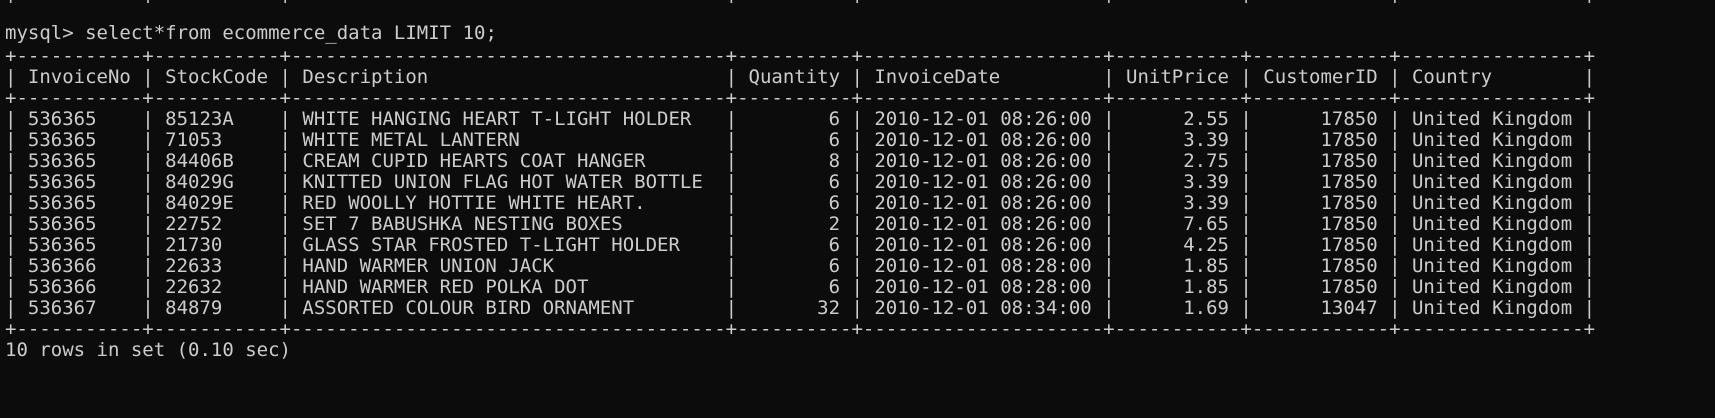 The width and height of the screenshot is (1715, 418). Describe the element at coordinates (291, 33) in the screenshot. I see `sql-command: select*from ecommerce_data LIMIT 10;` at that location.